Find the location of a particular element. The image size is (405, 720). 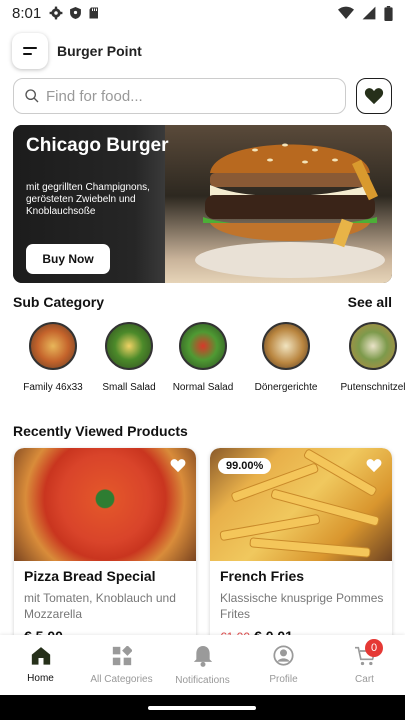

status-bar: 8:01 is located at coordinates (202, 13).